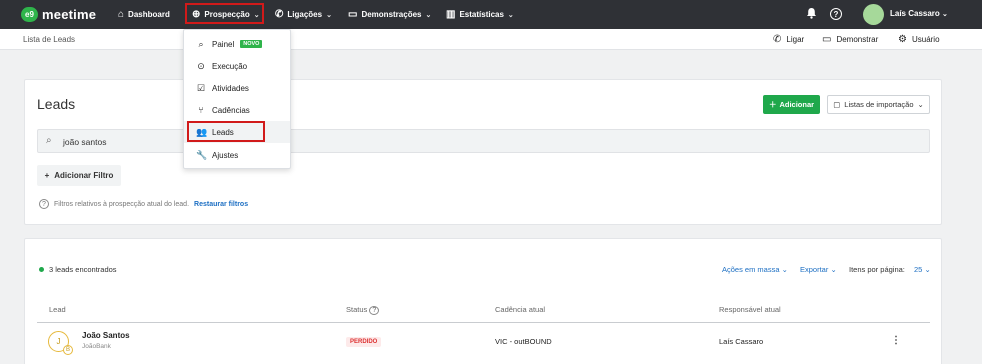 This screenshot has height=364, width=982. I want to click on header-divider, so click(483, 322).